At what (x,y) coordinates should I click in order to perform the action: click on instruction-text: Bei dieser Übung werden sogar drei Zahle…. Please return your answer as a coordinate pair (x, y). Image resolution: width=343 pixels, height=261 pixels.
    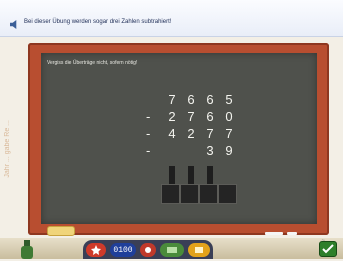
    Looking at the image, I should click on (98, 22).